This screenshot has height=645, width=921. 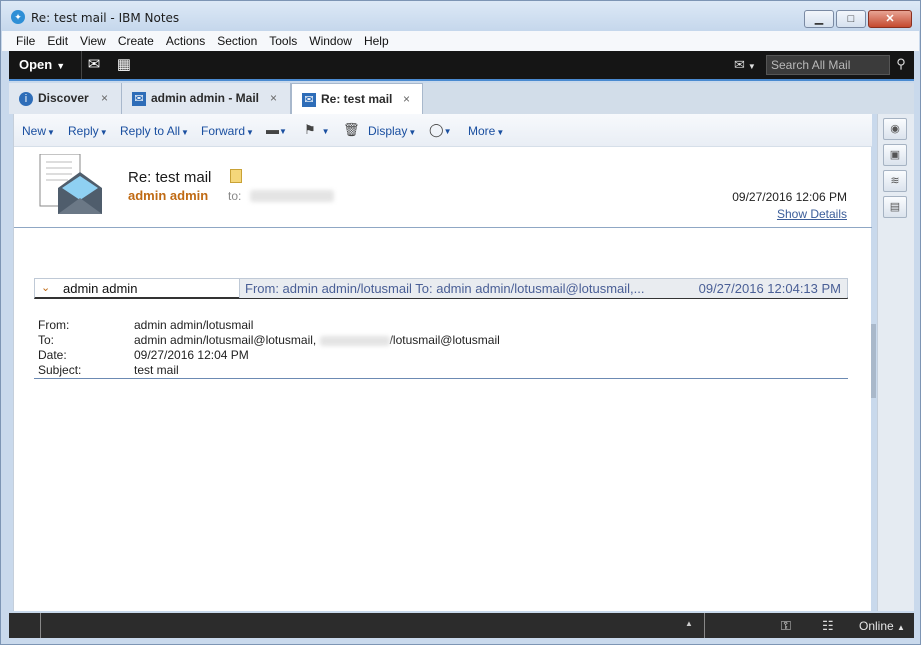 What do you see at coordinates (45, 287) in the screenshot?
I see `chevron-down-icon: ⌄` at bounding box center [45, 287].